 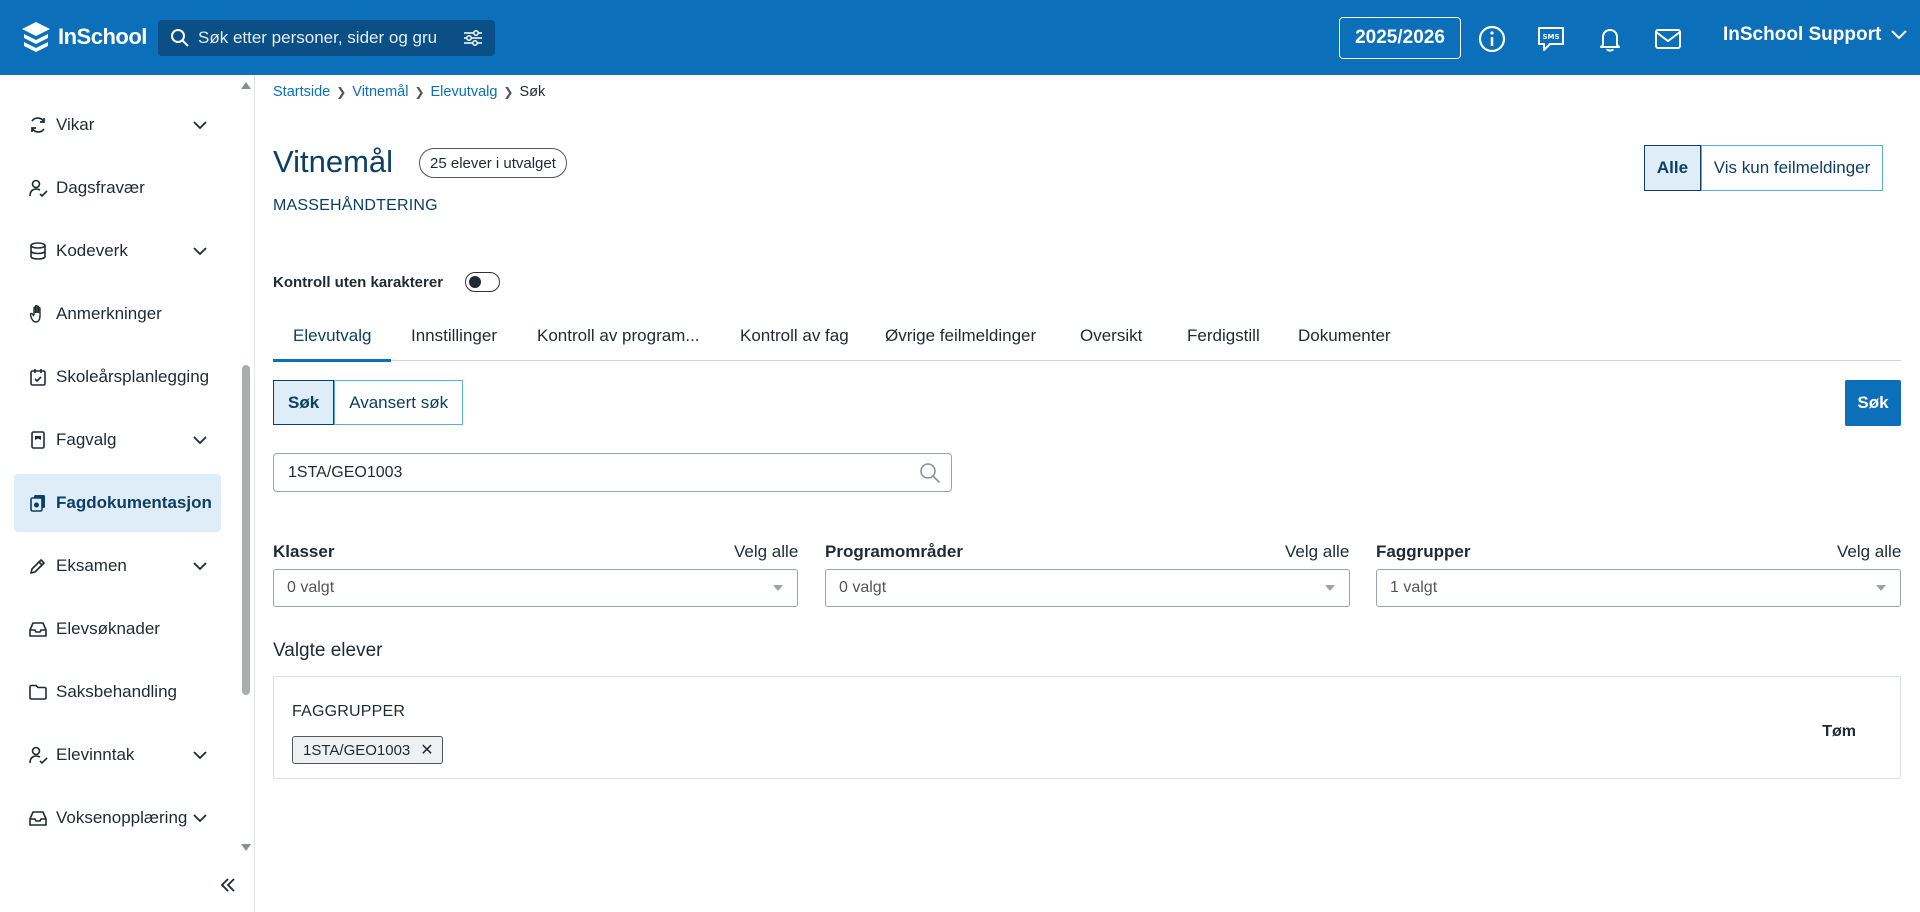 I want to click on query-field, so click(x=612, y=472).